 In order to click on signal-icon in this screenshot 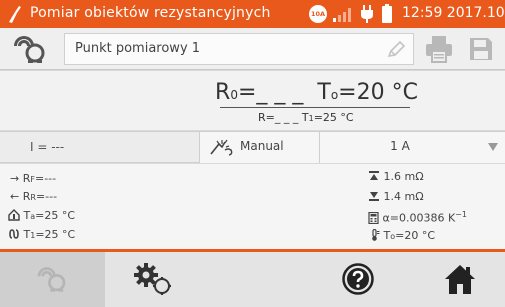, I will do `click(342, 15)`.